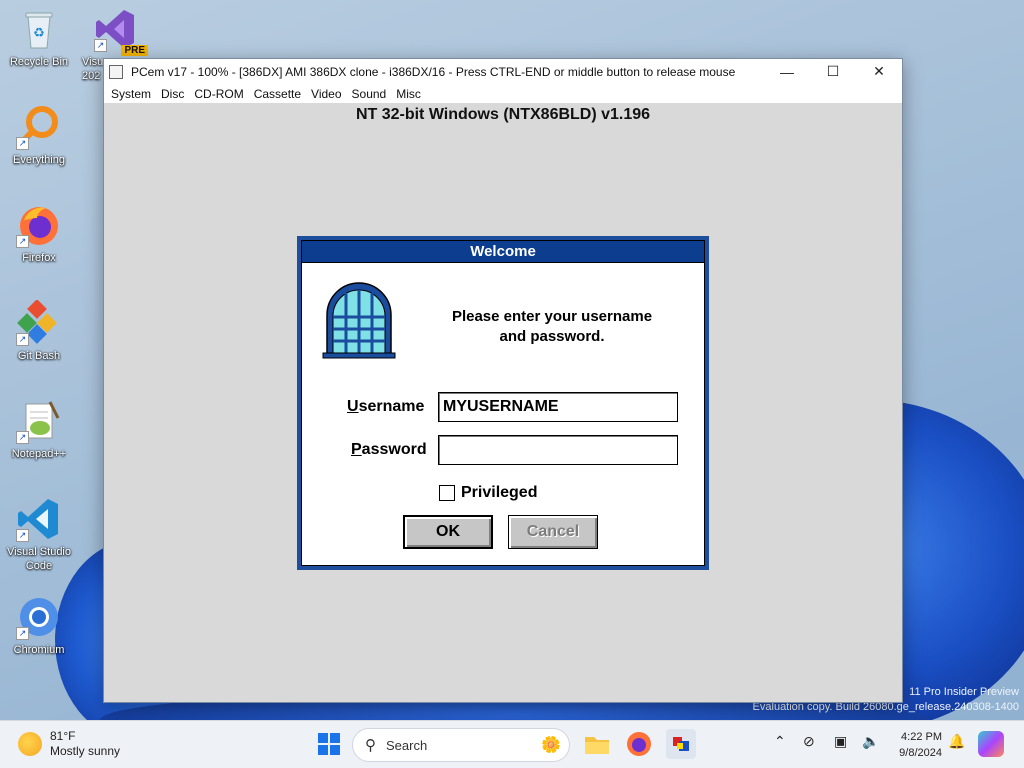 The width and height of the screenshot is (1024, 768). What do you see at coordinates (639, 744) in the screenshot?
I see `firefox-taskbar-icon` at bounding box center [639, 744].